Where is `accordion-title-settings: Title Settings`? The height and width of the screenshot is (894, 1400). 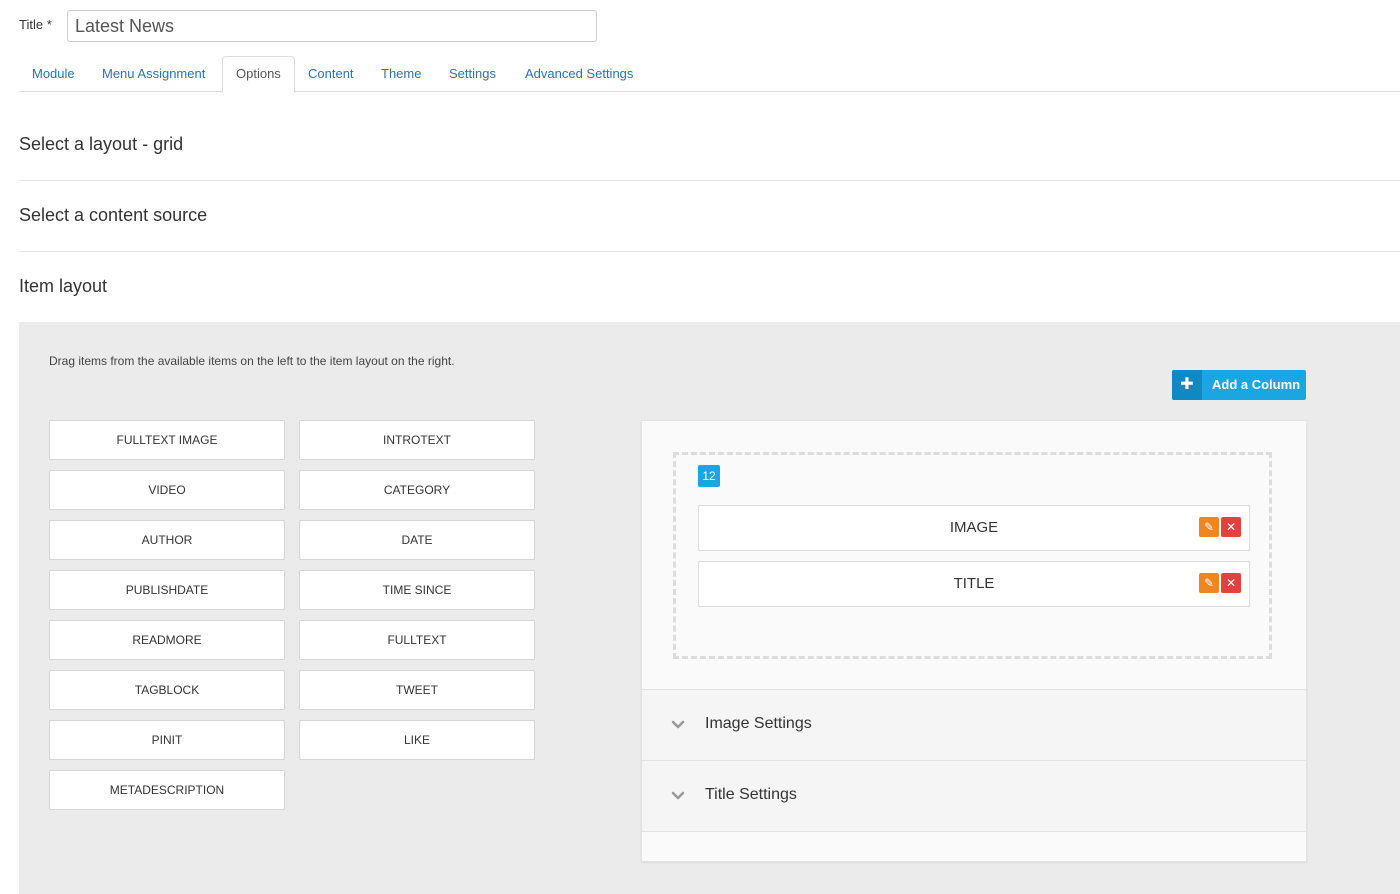
accordion-title-settings: Title Settings is located at coordinates (974, 795).